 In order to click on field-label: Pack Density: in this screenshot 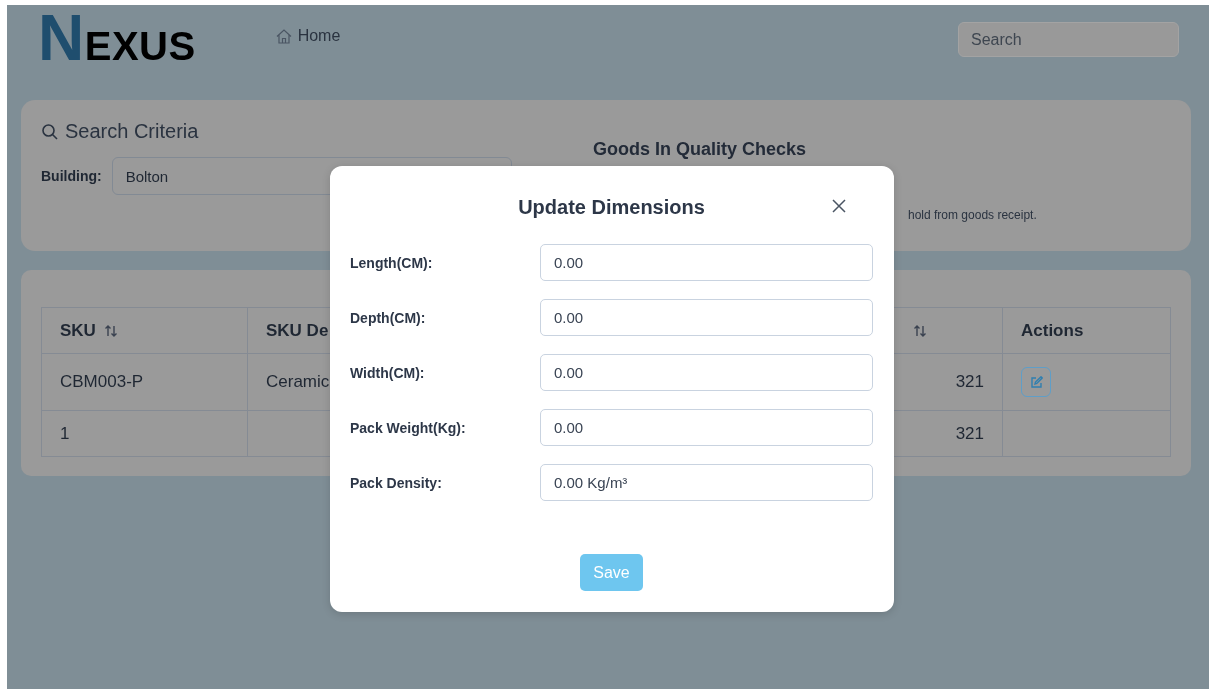, I will do `click(396, 482)`.